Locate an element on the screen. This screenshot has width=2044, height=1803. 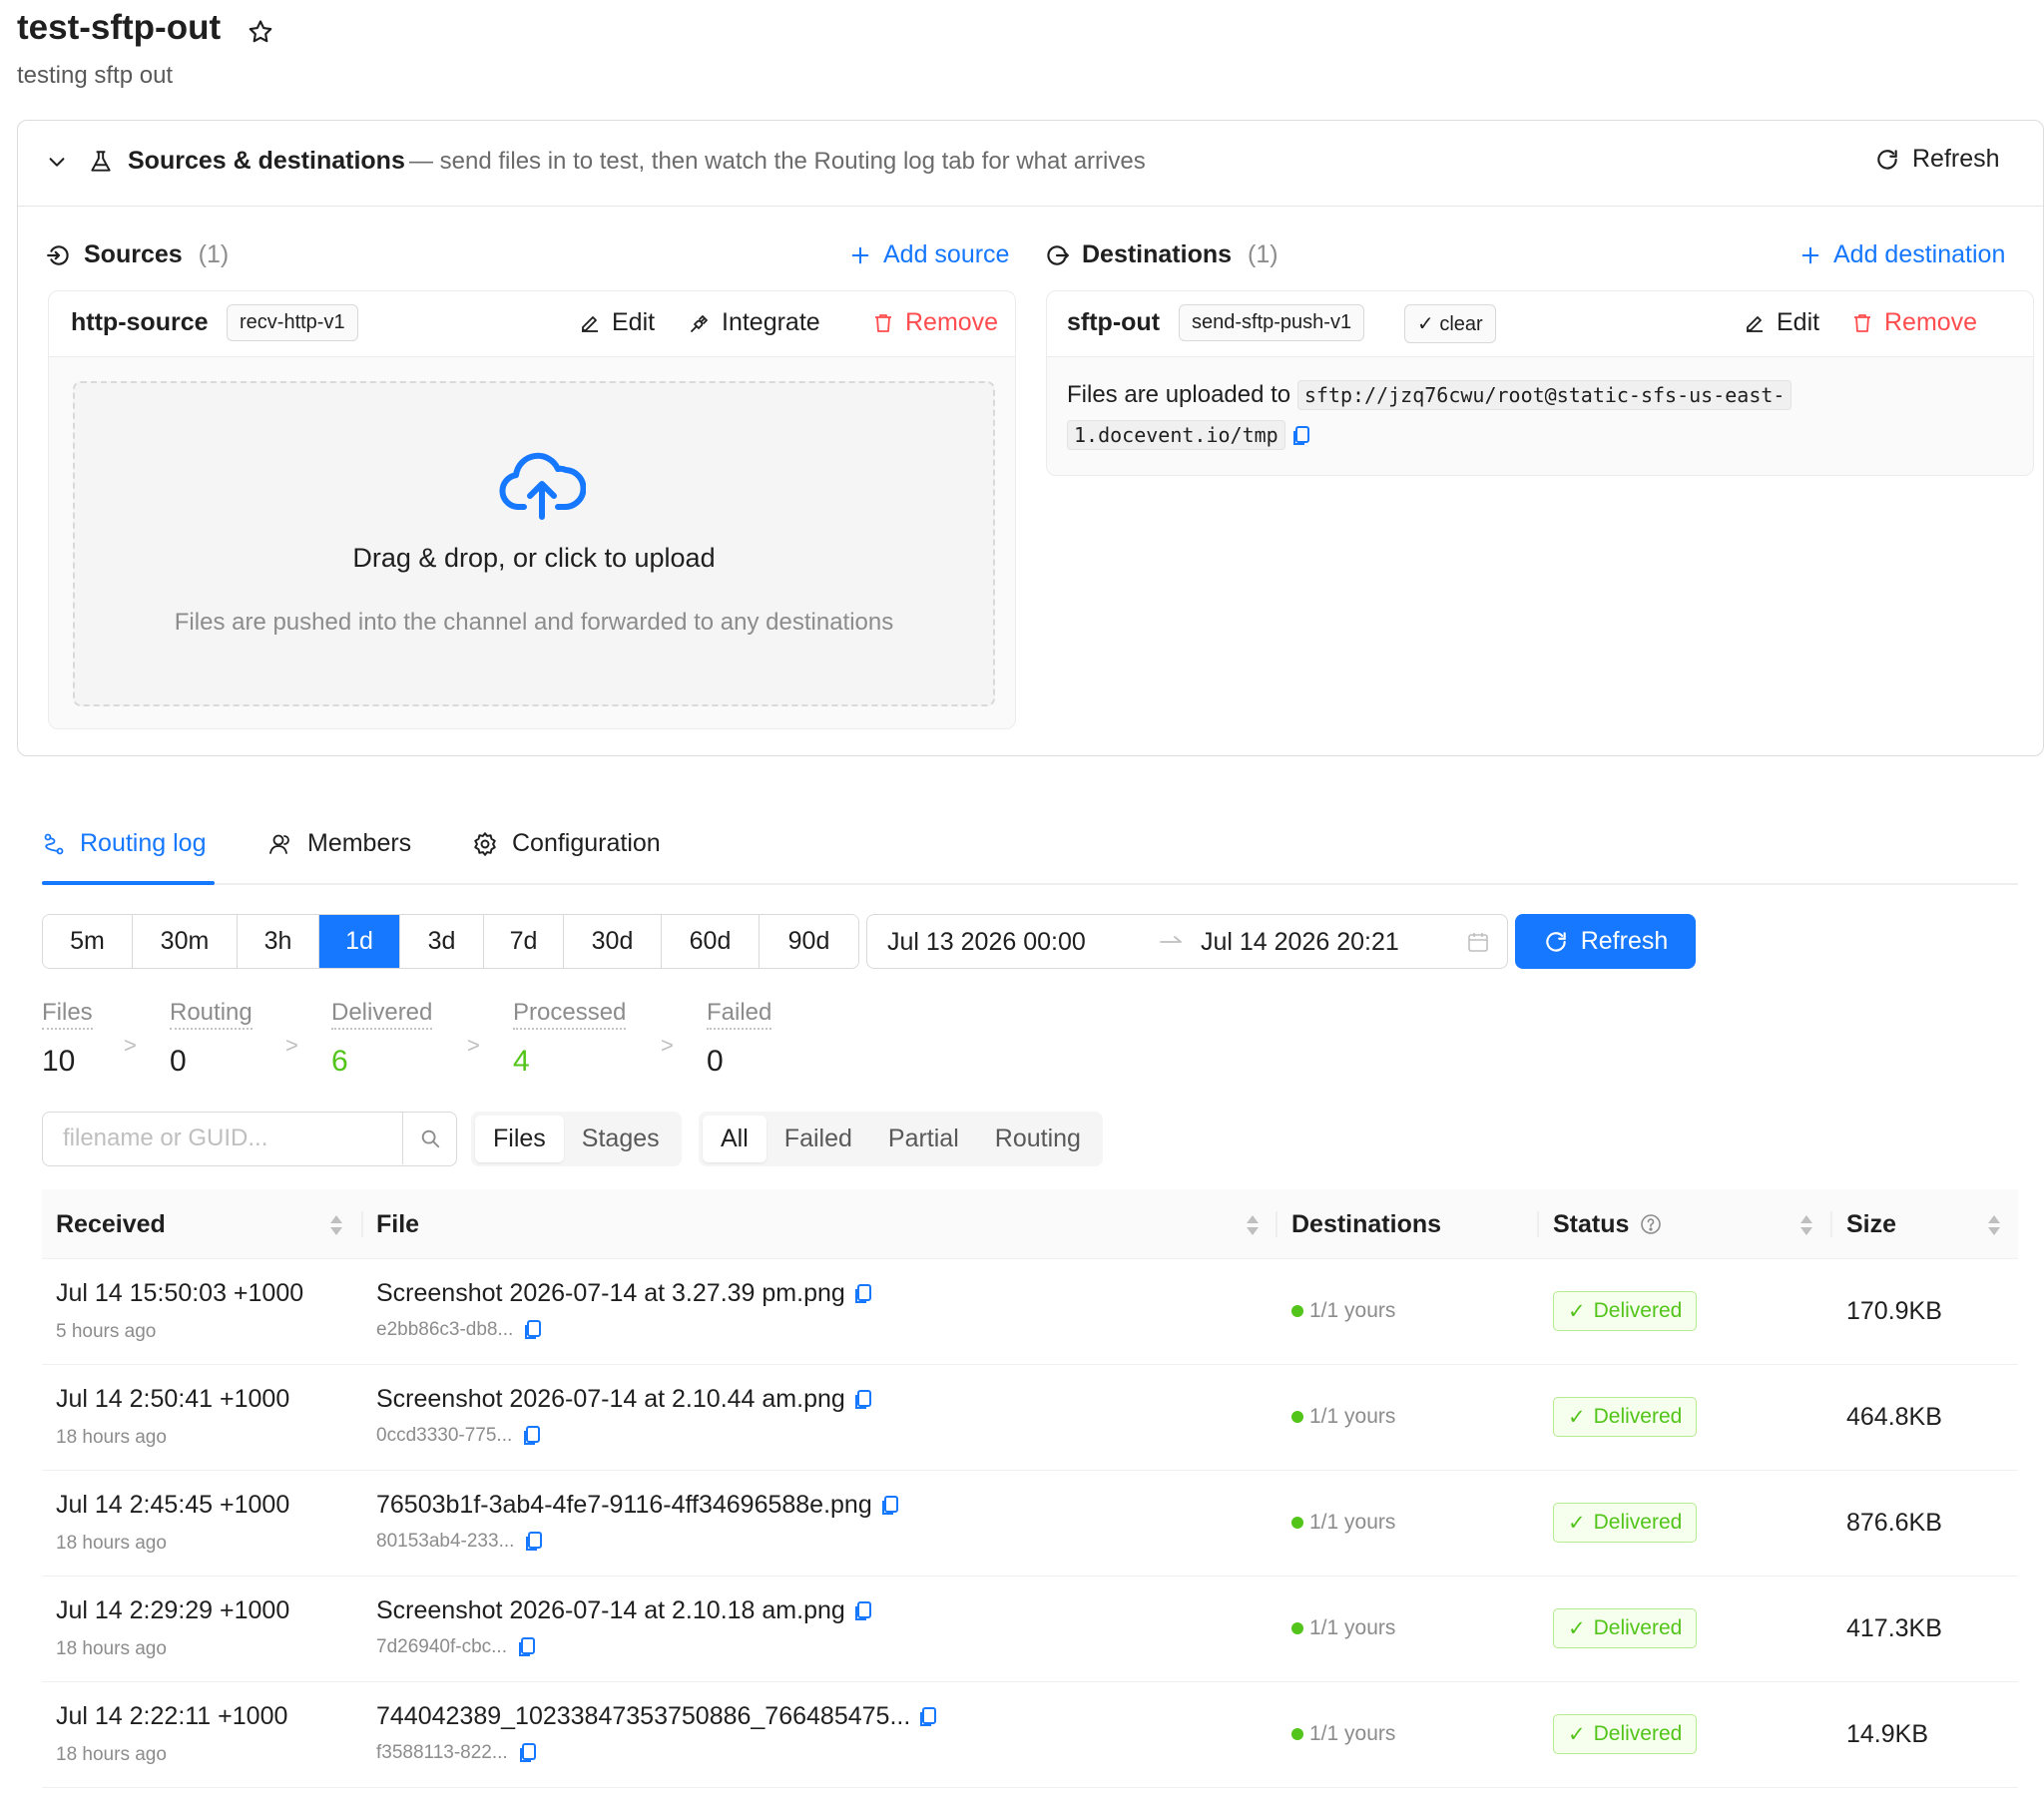
column-status: Status is located at coordinates (1608, 1224).